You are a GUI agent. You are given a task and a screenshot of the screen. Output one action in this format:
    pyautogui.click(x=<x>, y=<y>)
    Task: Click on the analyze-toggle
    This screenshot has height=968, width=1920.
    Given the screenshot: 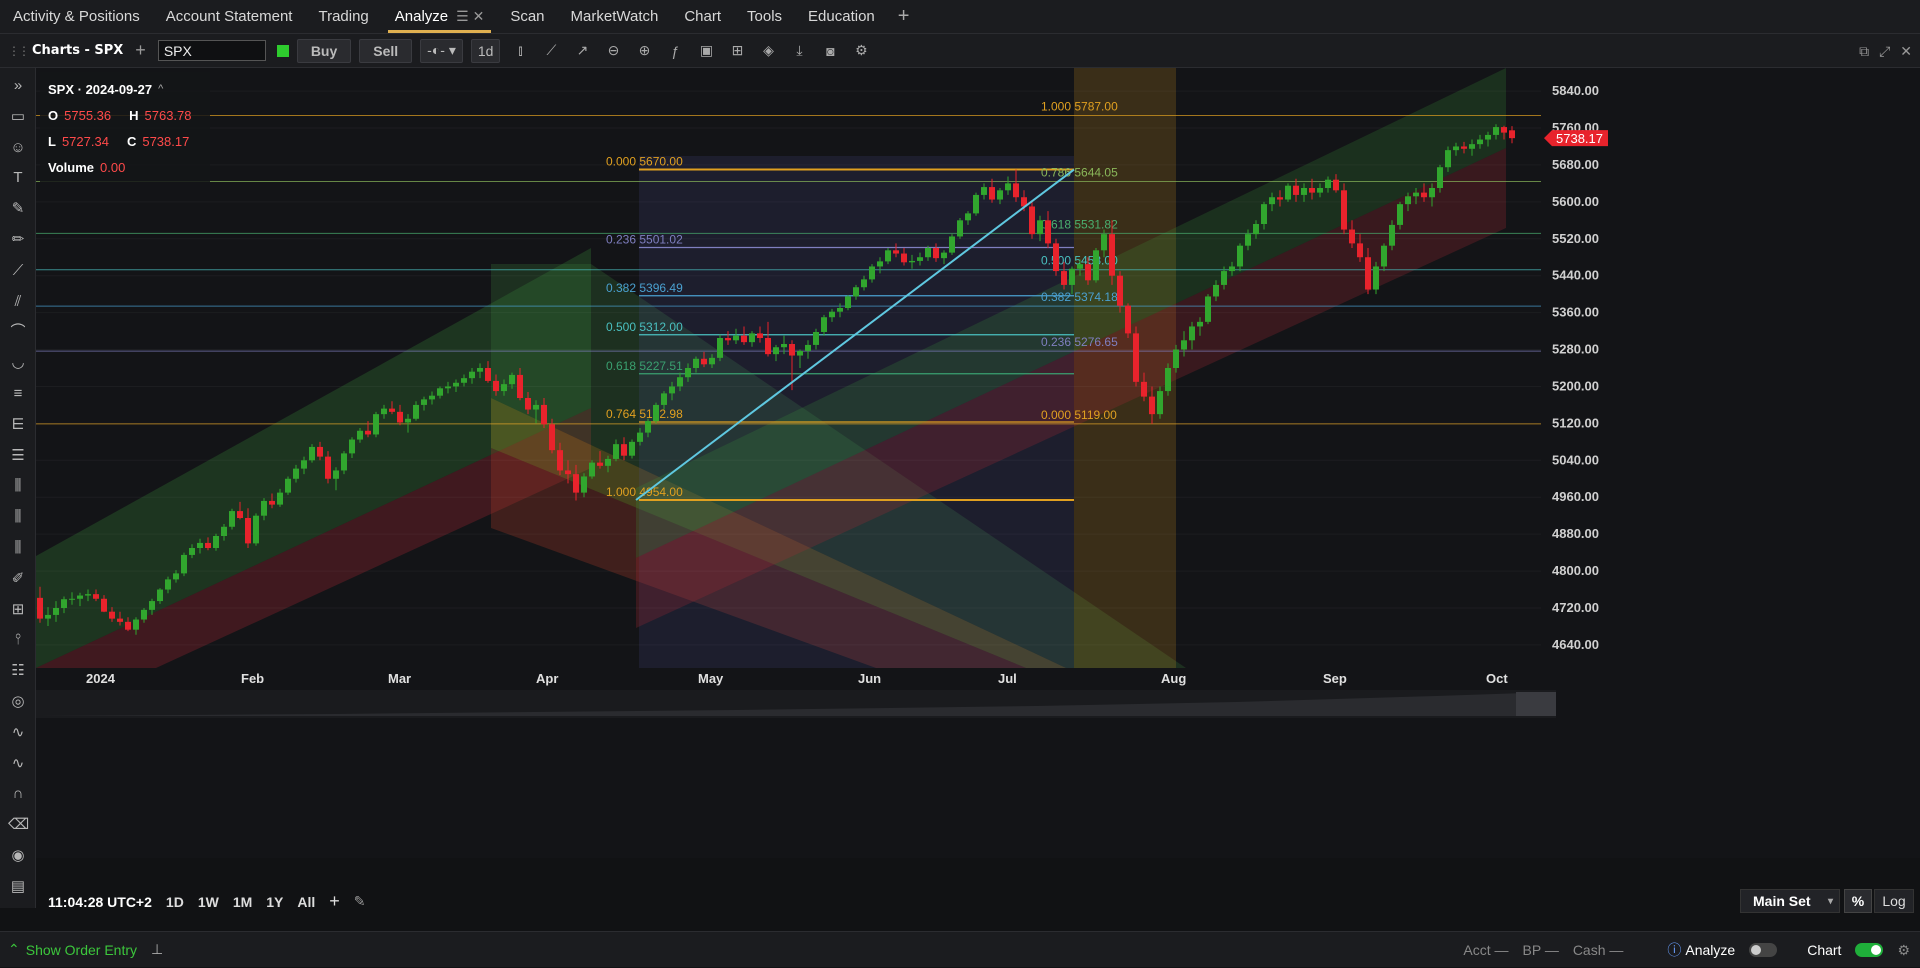 What is the action you would take?
    pyautogui.click(x=1763, y=950)
    